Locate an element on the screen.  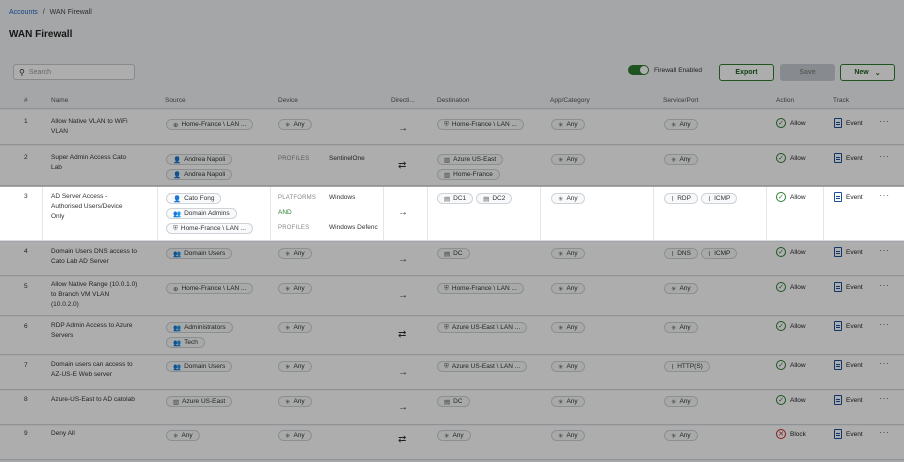
action-label: Allow is located at coordinates (798, 287).